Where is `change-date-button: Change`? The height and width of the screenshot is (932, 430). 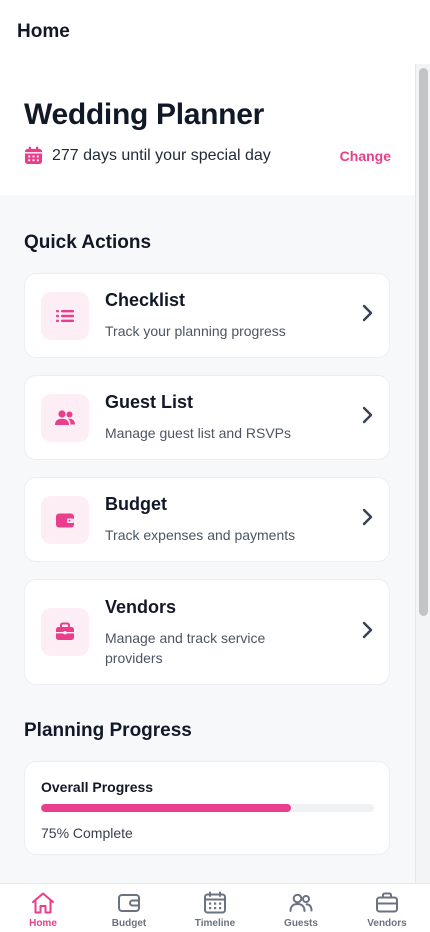
change-date-button: Change is located at coordinates (365, 156).